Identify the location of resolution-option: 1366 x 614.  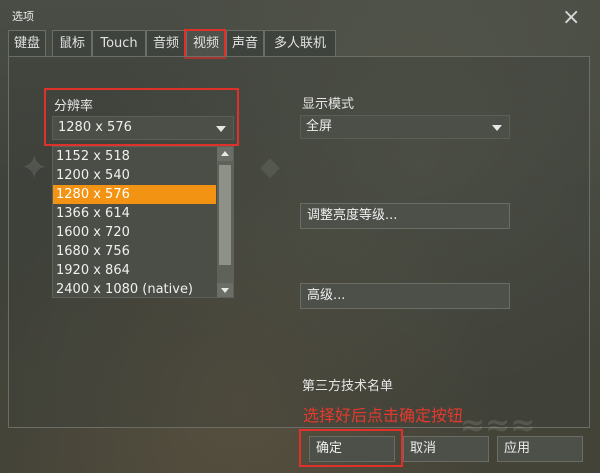
(134, 213).